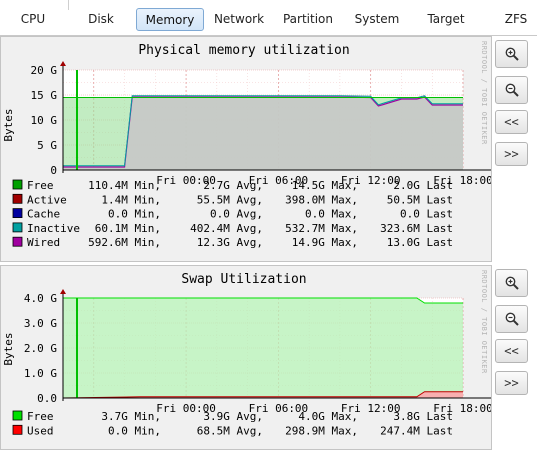 The width and height of the screenshot is (537, 461). What do you see at coordinates (43, 242) in the screenshot?
I see `legend-name: Wired` at bounding box center [43, 242].